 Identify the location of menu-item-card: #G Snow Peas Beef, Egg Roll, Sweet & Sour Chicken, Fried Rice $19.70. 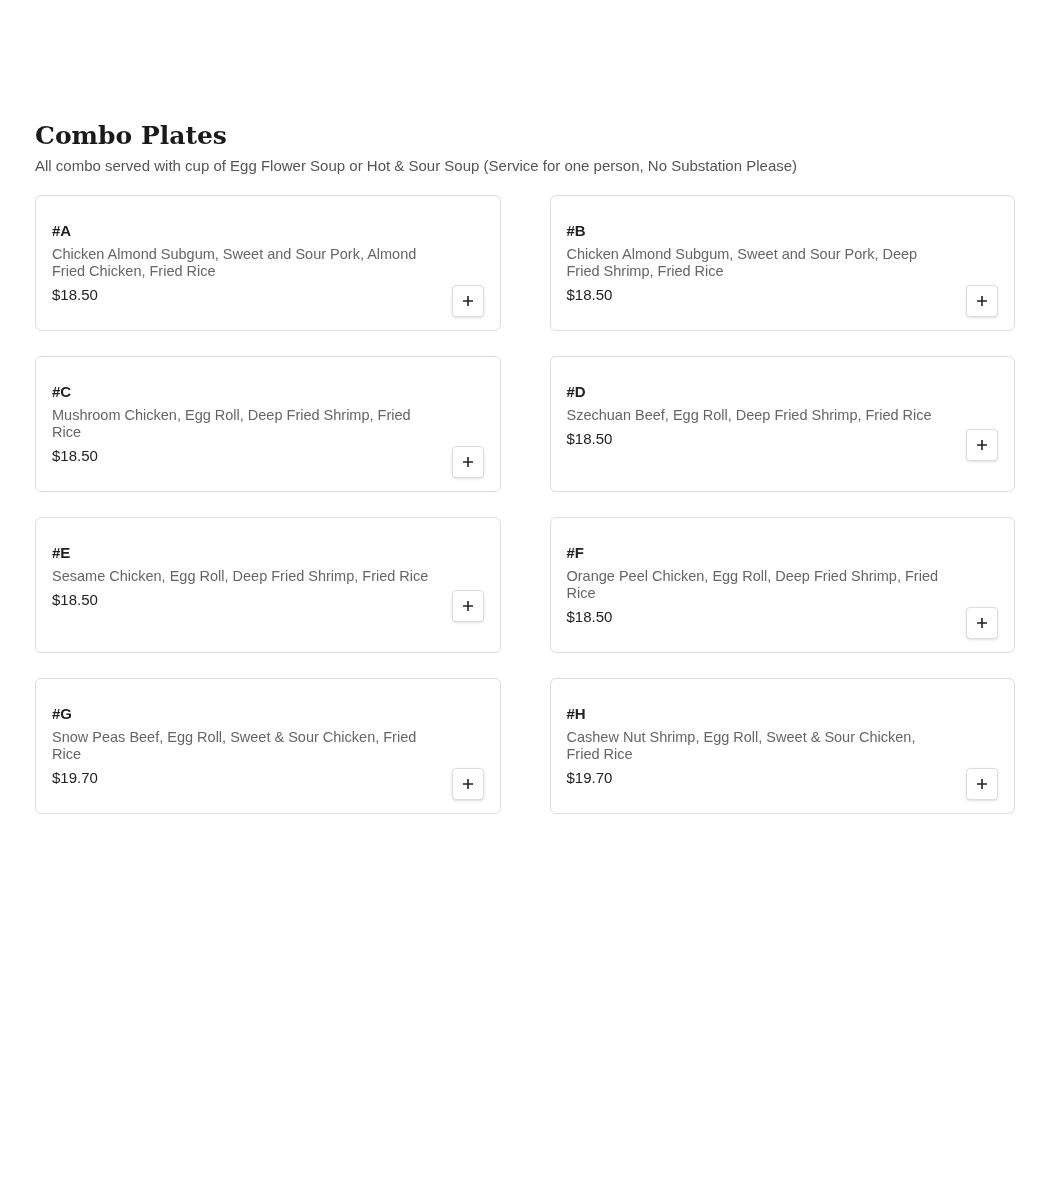
(268, 745).